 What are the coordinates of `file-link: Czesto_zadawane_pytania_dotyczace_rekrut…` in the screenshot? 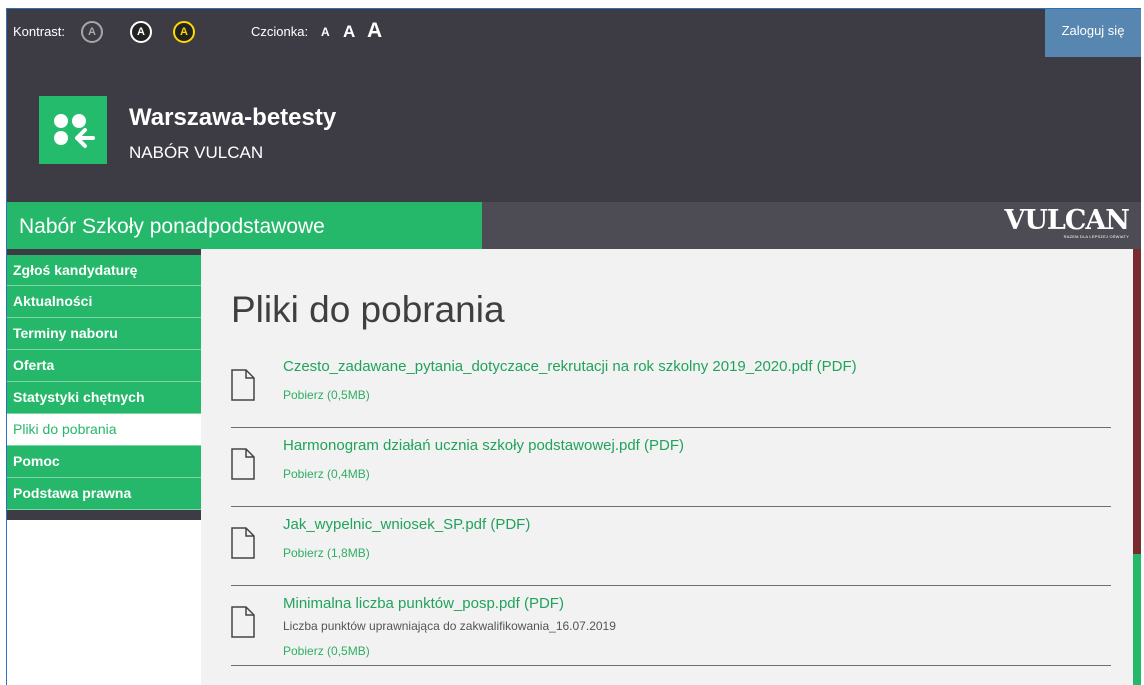 It's located at (570, 366).